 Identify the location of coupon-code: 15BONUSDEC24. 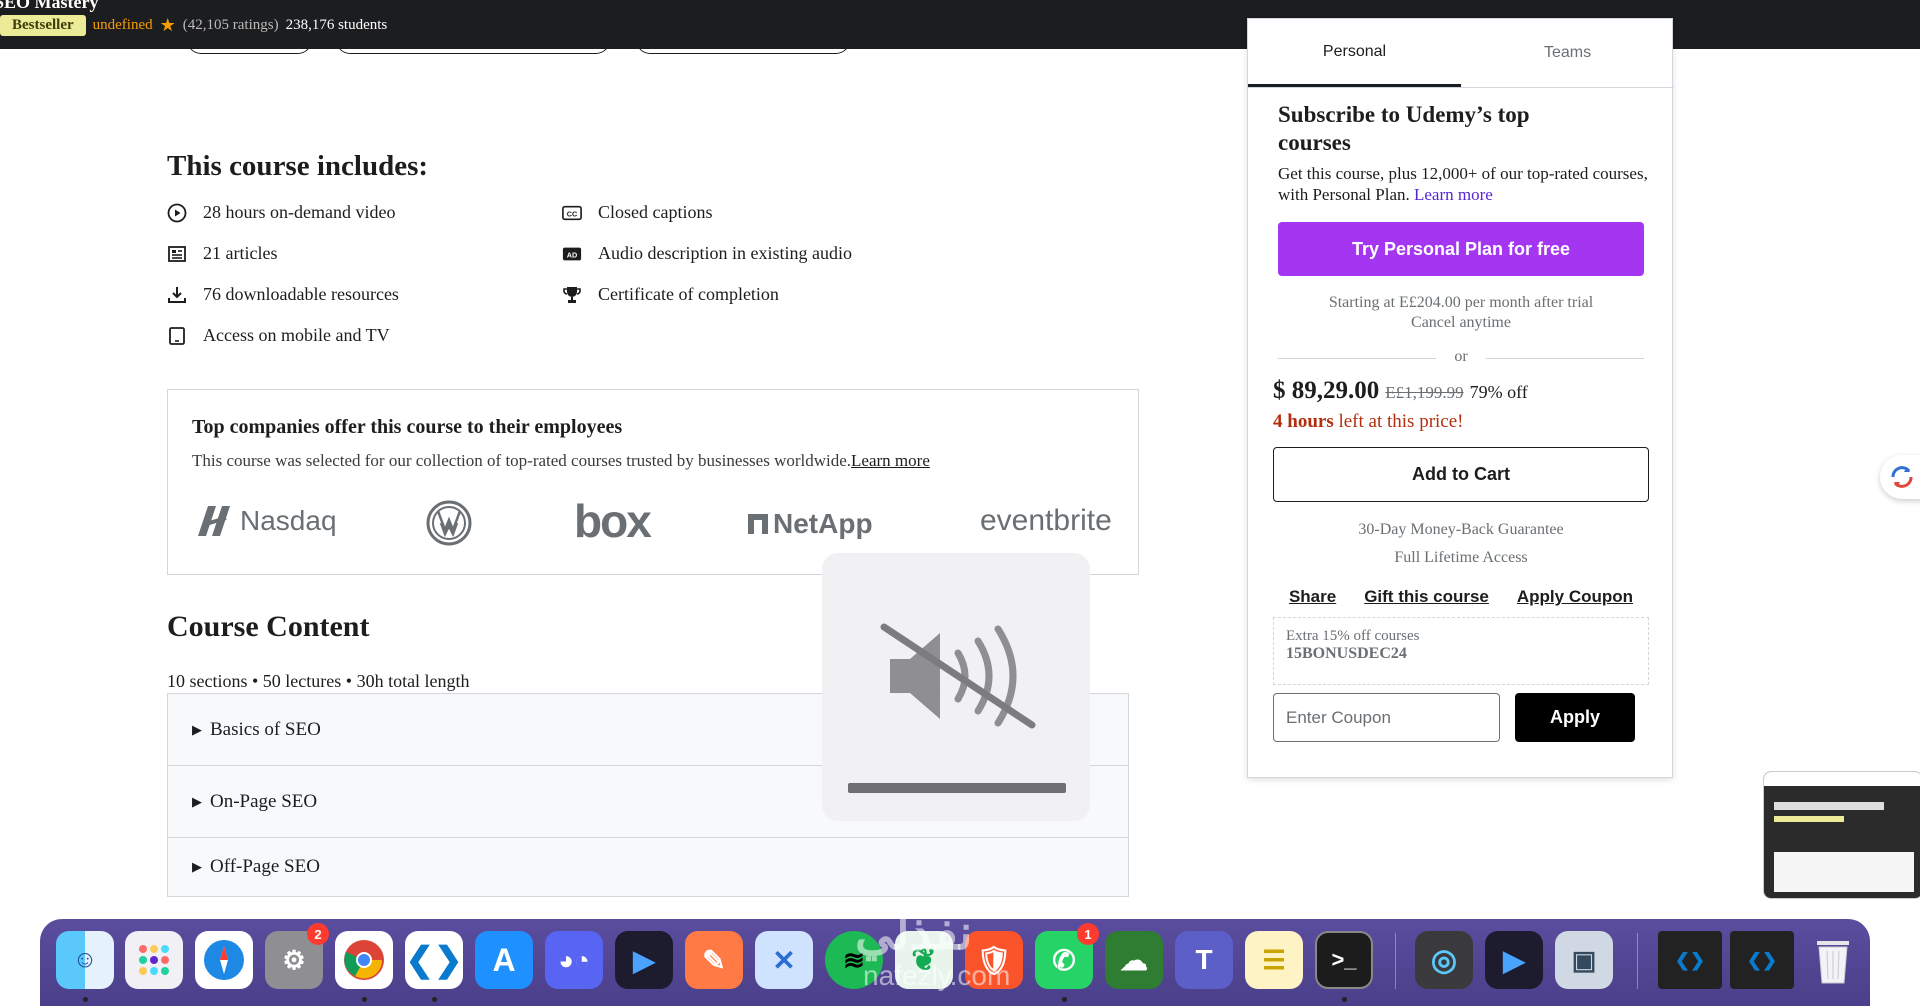
(1346, 653).